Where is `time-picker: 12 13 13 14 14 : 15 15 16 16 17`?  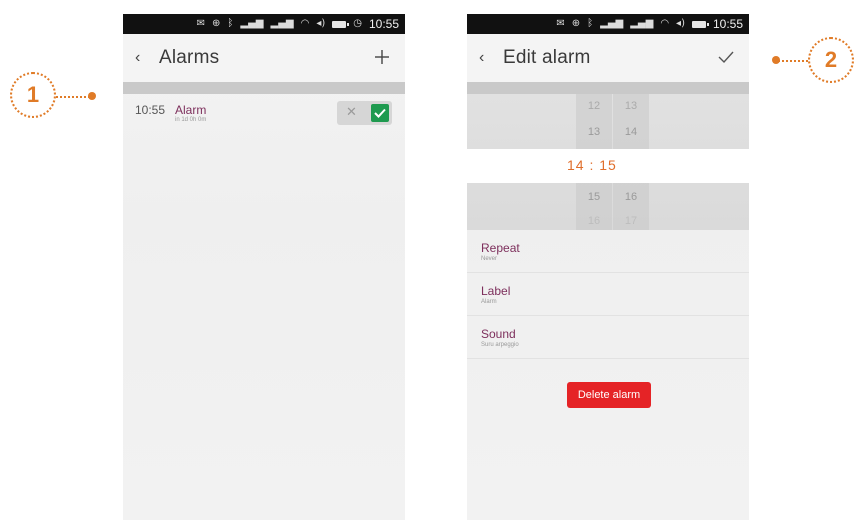 time-picker: 12 13 13 14 14 : 15 15 16 16 17 is located at coordinates (608, 162).